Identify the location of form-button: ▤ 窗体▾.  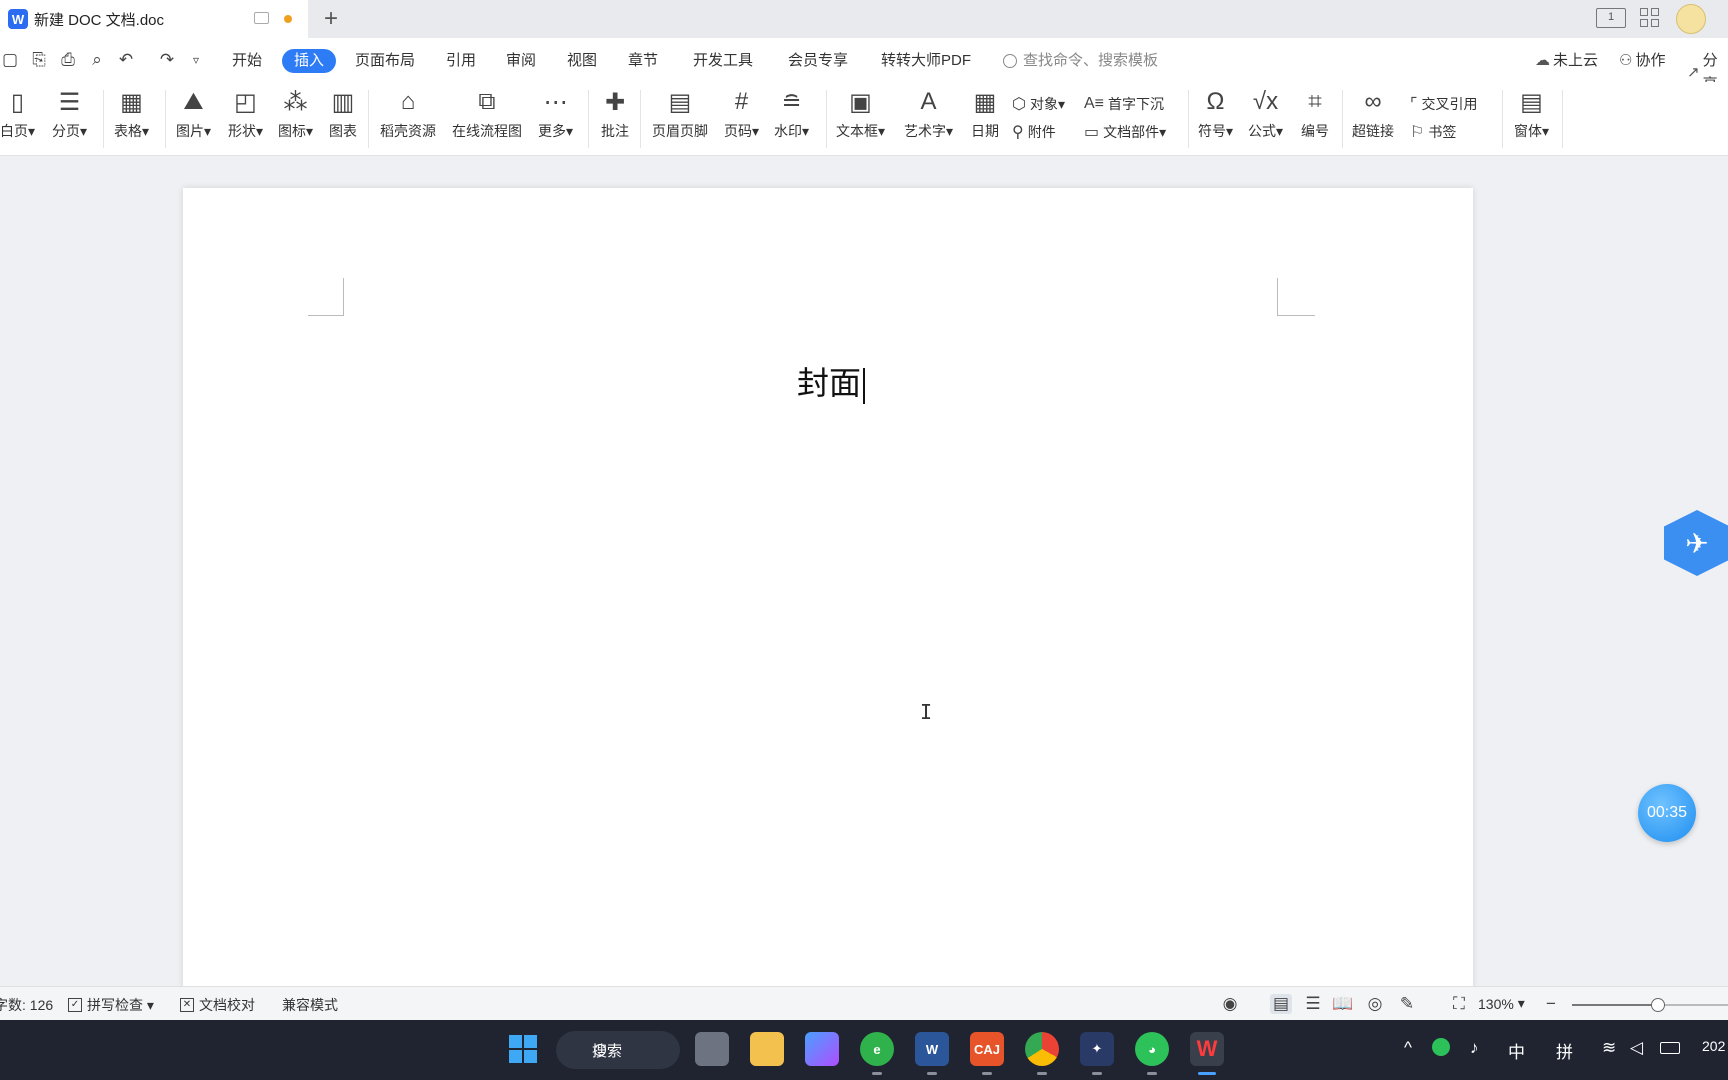
(1531, 113).